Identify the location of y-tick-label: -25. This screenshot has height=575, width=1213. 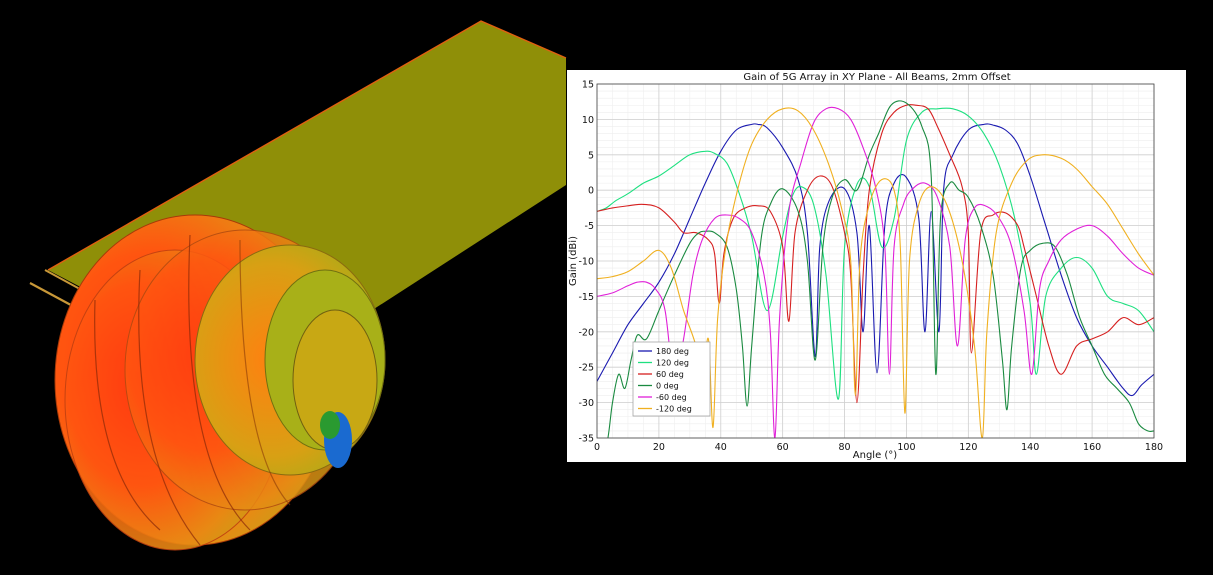
(586, 368).